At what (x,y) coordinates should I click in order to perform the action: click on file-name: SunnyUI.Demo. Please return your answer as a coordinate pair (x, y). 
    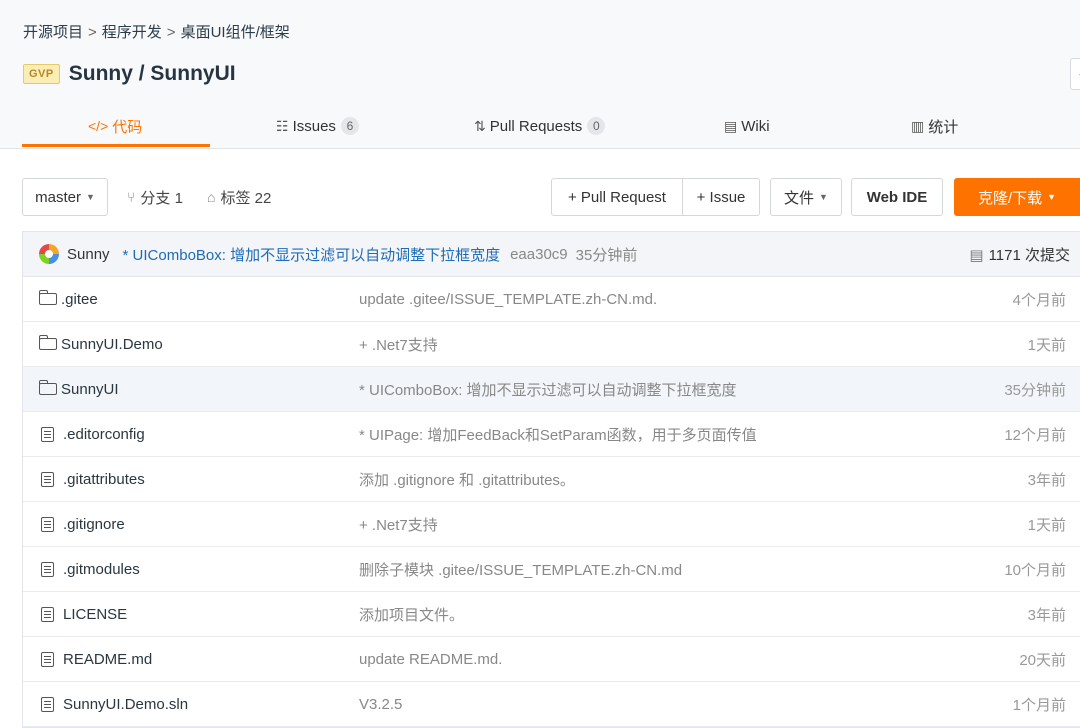
    Looking at the image, I should click on (112, 344).